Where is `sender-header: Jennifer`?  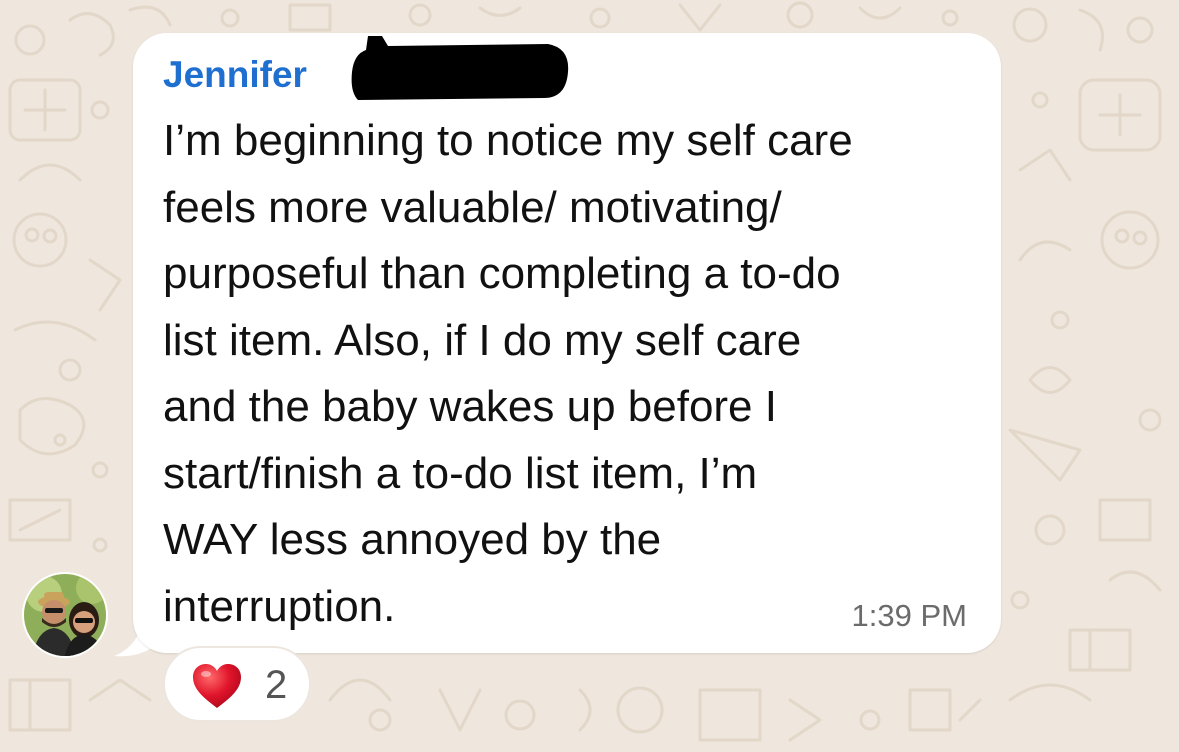
sender-header: Jennifer is located at coordinates (235, 75).